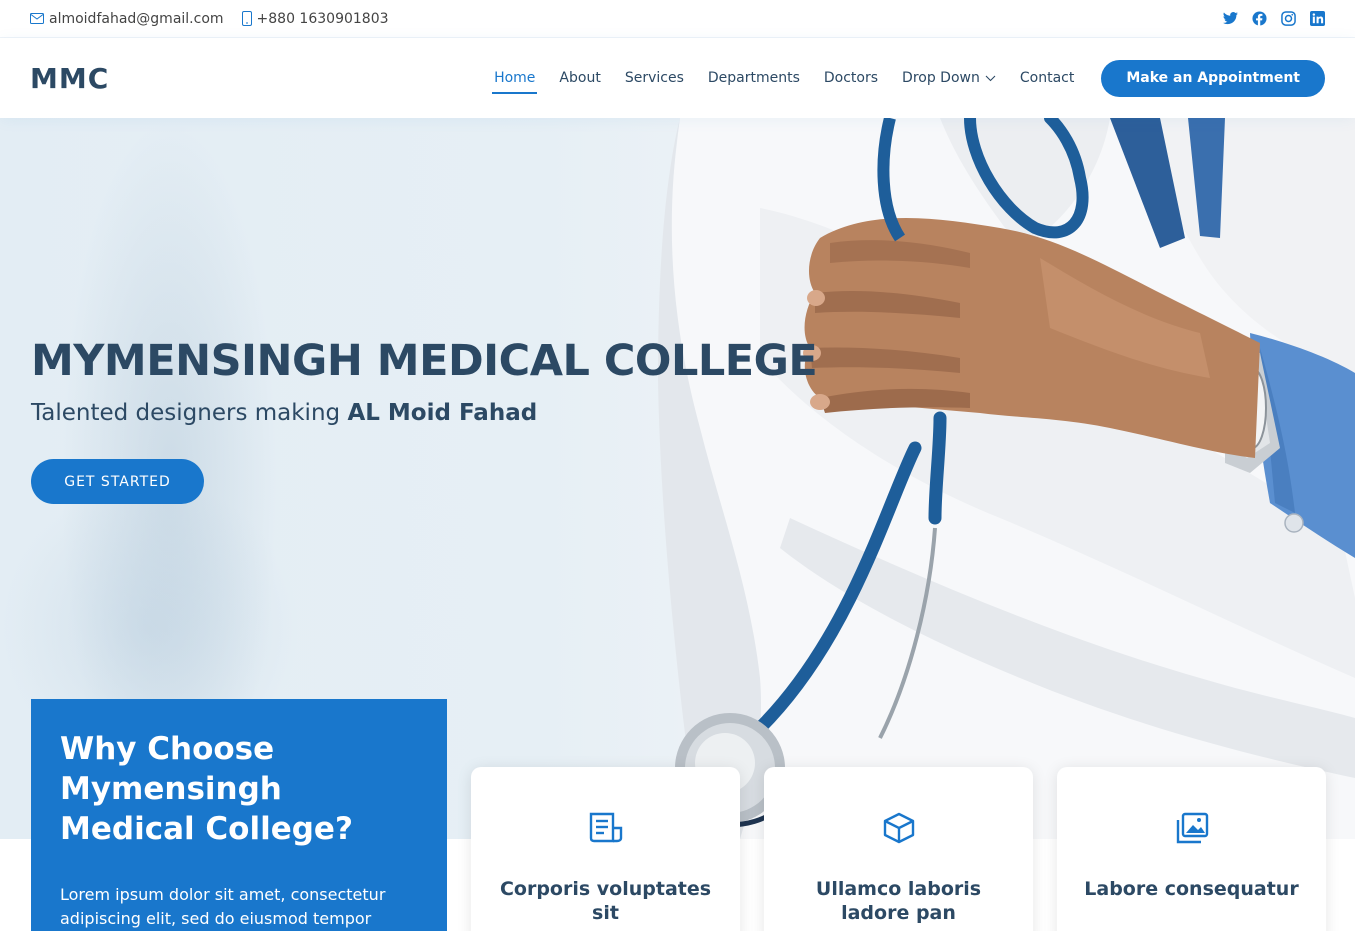  I want to click on nav-doctors-label: Doctors, so click(851, 78).